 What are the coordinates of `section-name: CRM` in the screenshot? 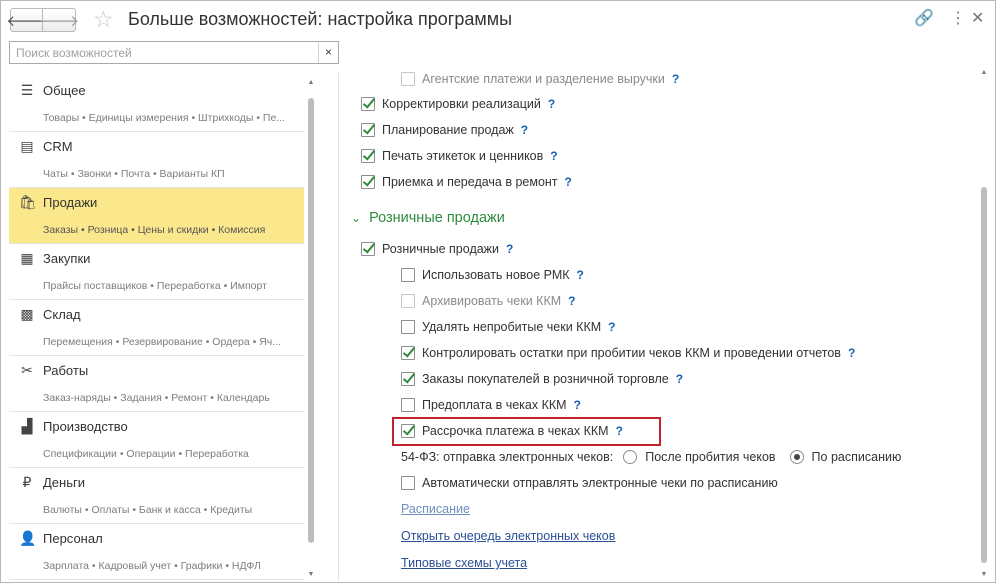 It's located at (58, 146).